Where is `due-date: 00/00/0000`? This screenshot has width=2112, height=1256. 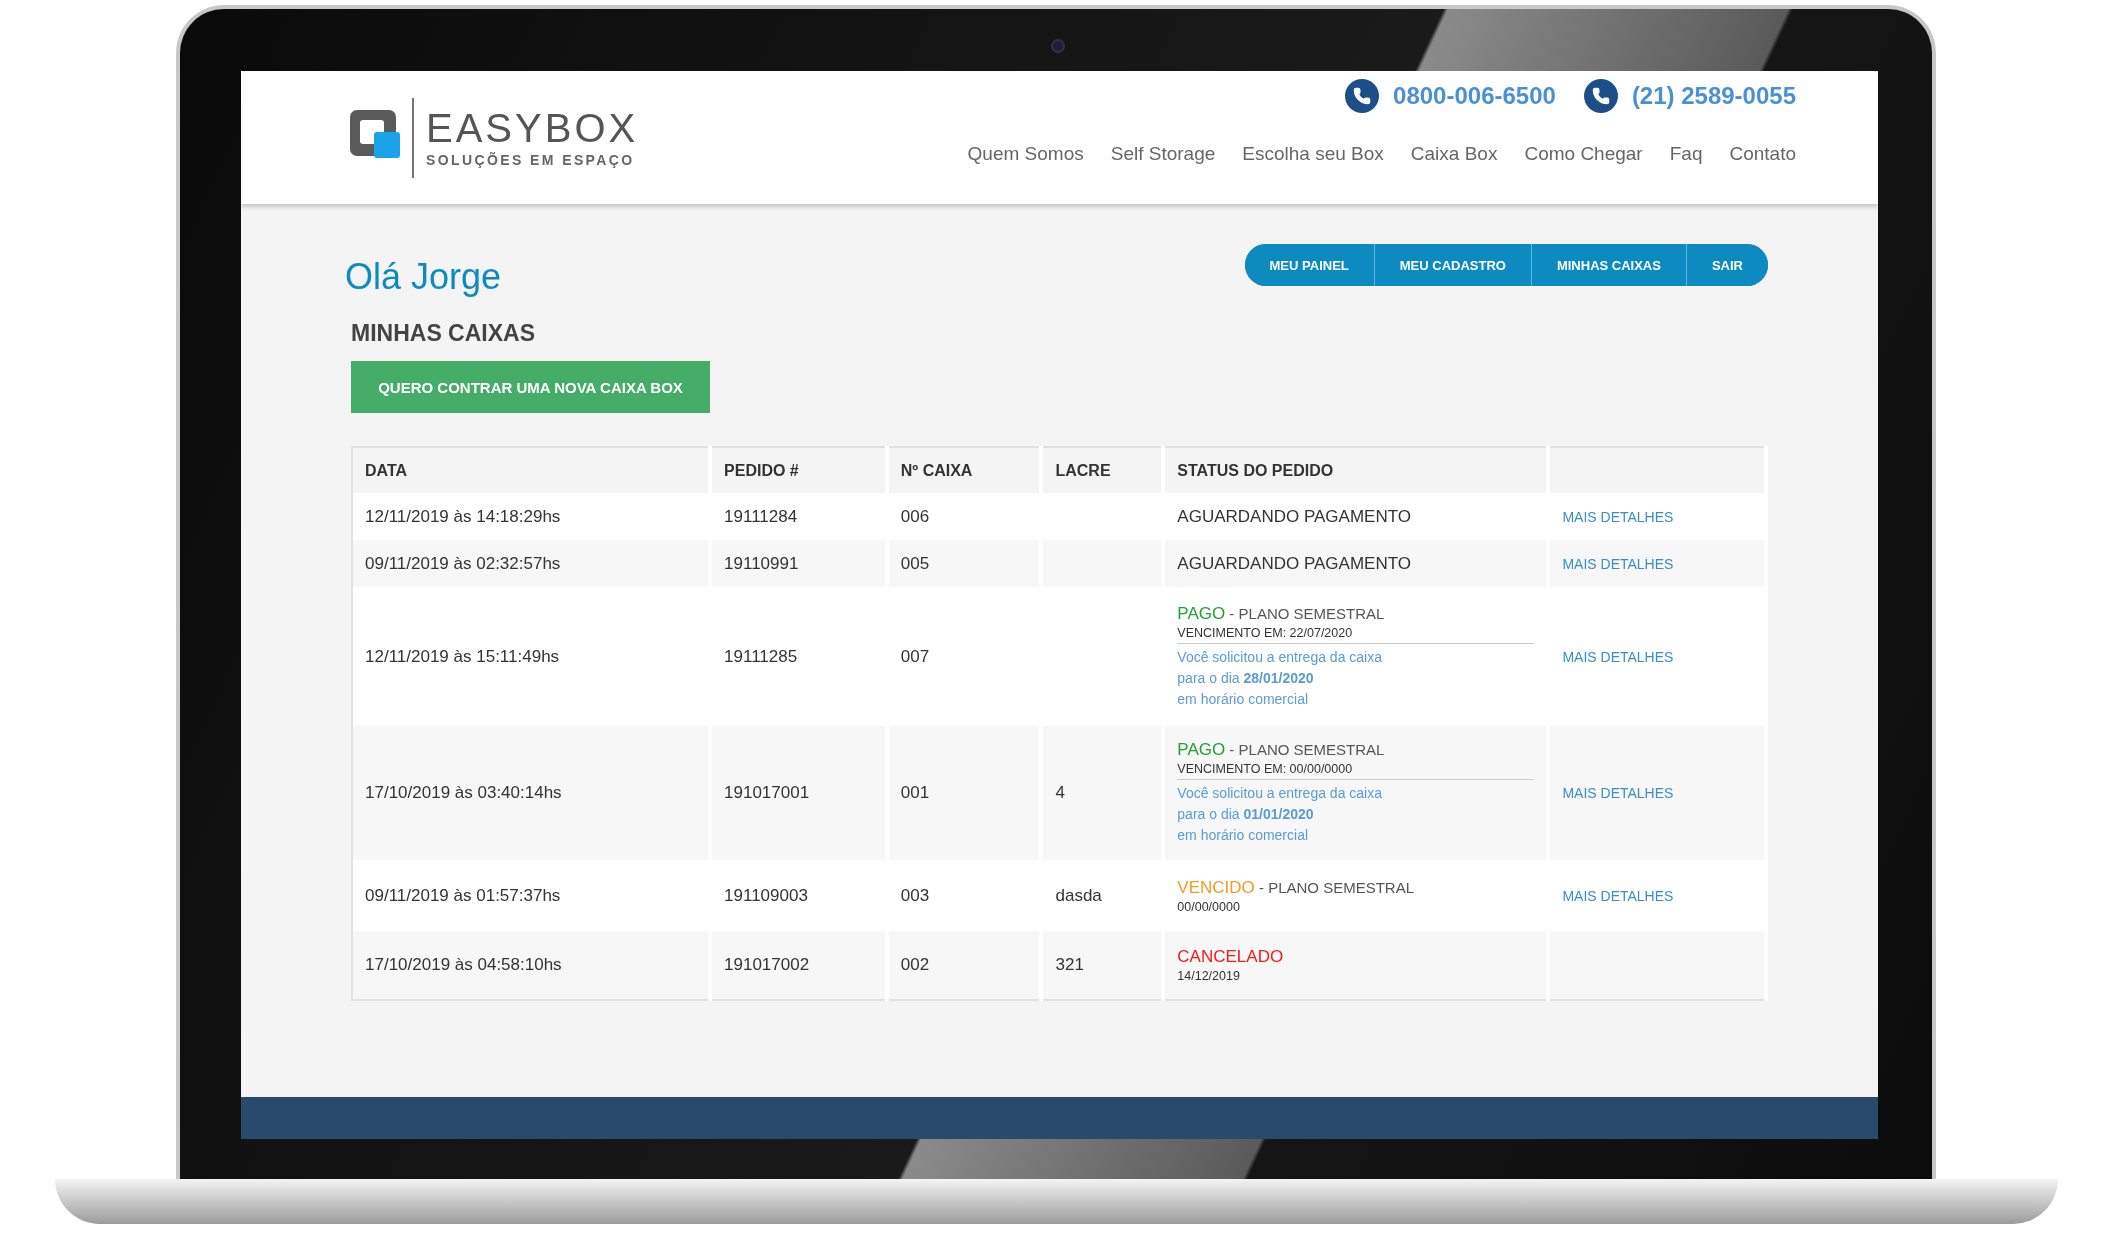
due-date: 00/00/0000 is located at coordinates (1209, 906).